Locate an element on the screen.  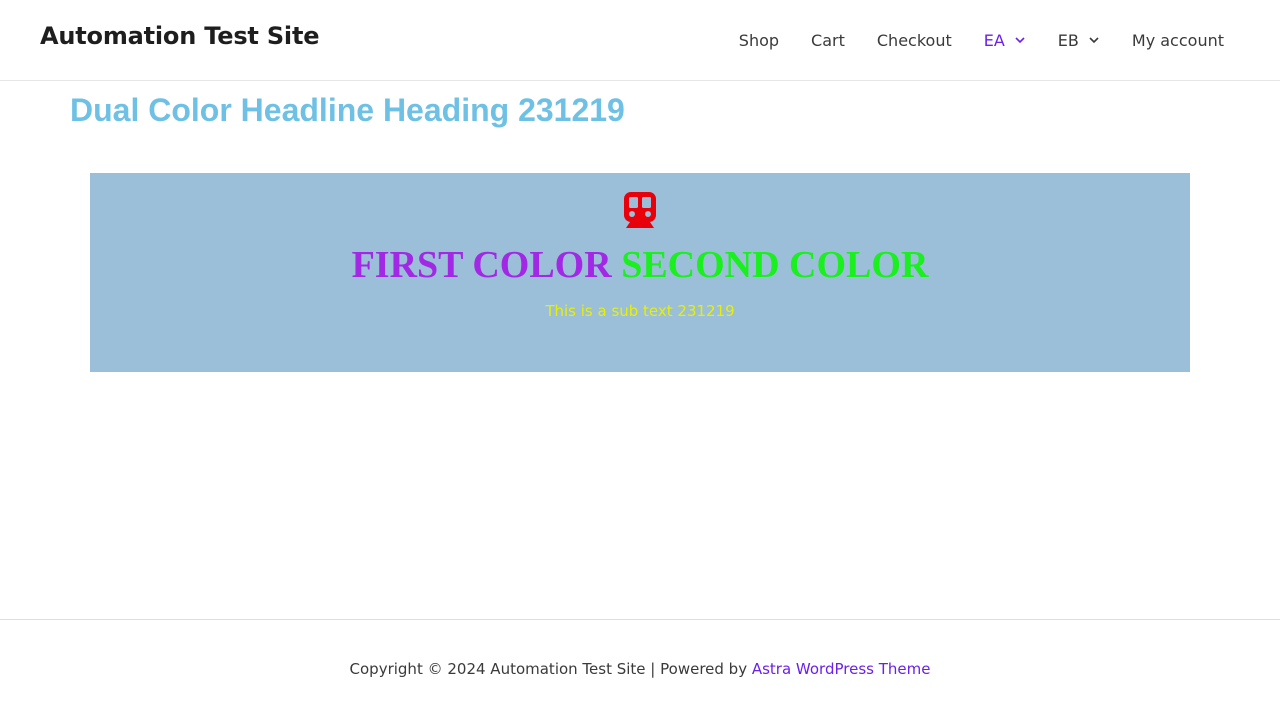
nav-item-my-account: My account is located at coordinates (1178, 40).